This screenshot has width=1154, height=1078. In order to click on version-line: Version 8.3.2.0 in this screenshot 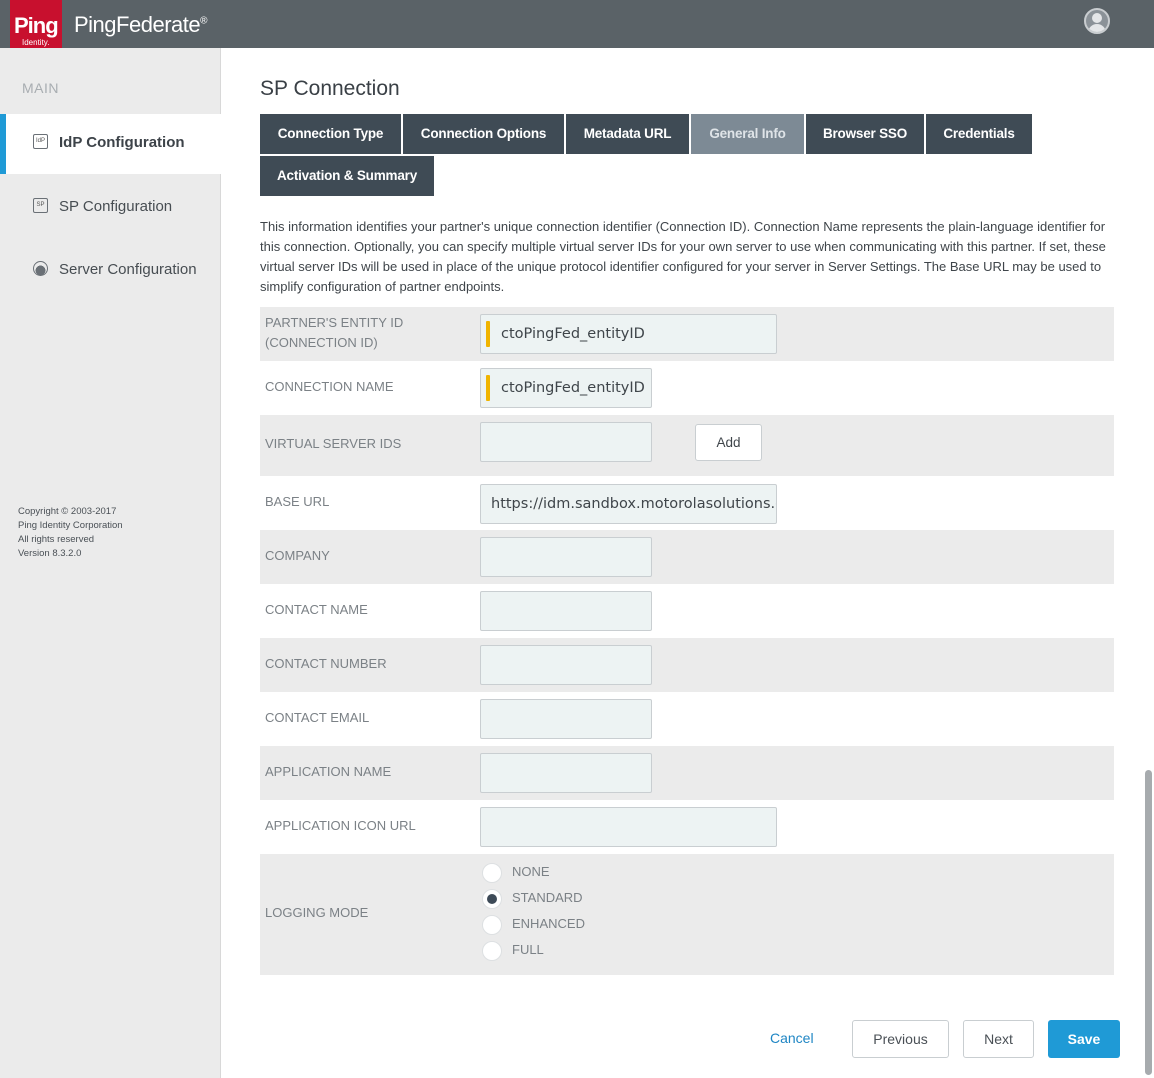, I will do `click(50, 553)`.